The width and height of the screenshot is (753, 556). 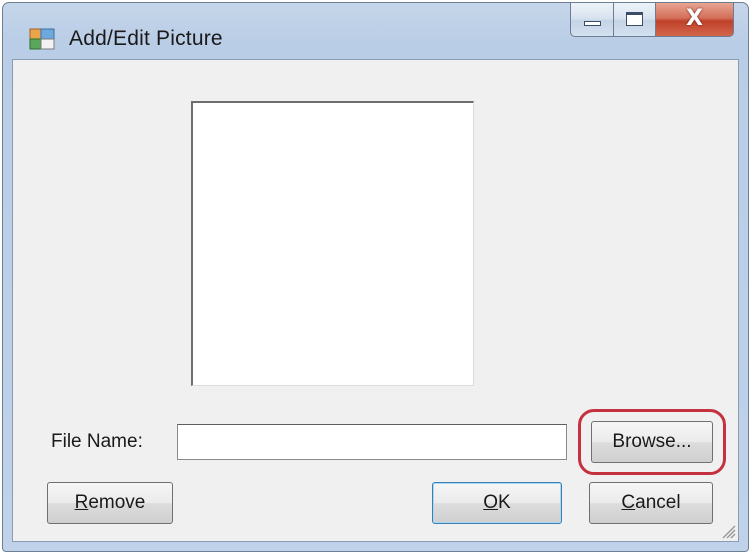 What do you see at coordinates (97, 441) in the screenshot?
I see `file-name-label: File Name:` at bounding box center [97, 441].